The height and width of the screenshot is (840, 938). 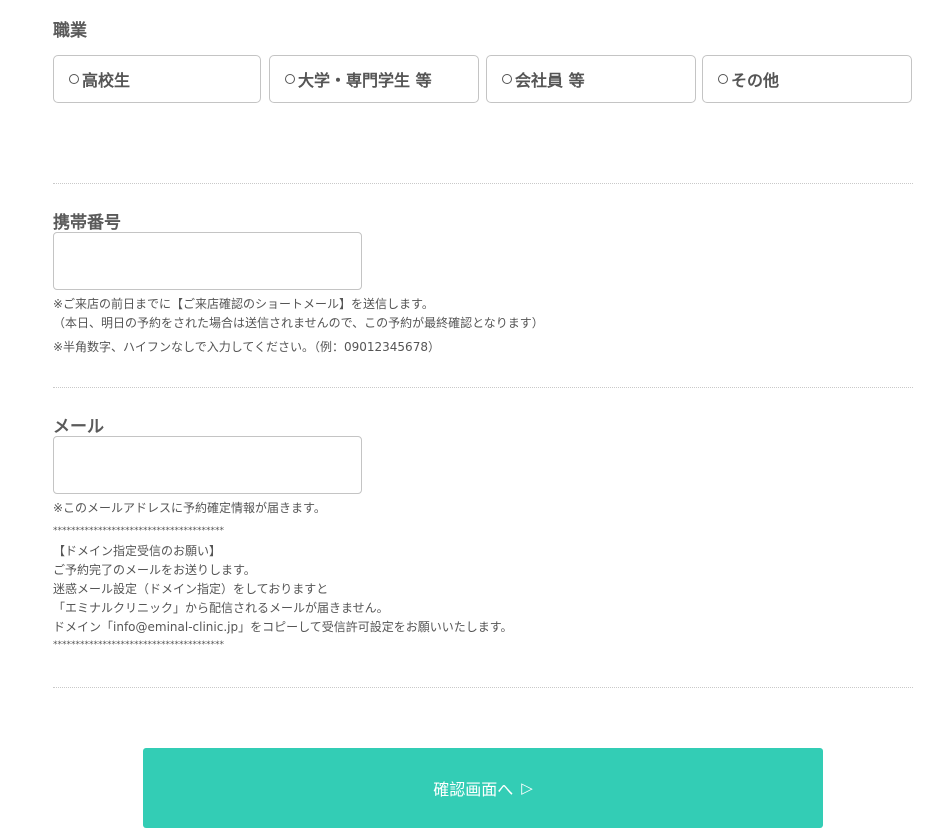 What do you see at coordinates (527, 788) in the screenshot?
I see `play-outline-icon: ▷` at bounding box center [527, 788].